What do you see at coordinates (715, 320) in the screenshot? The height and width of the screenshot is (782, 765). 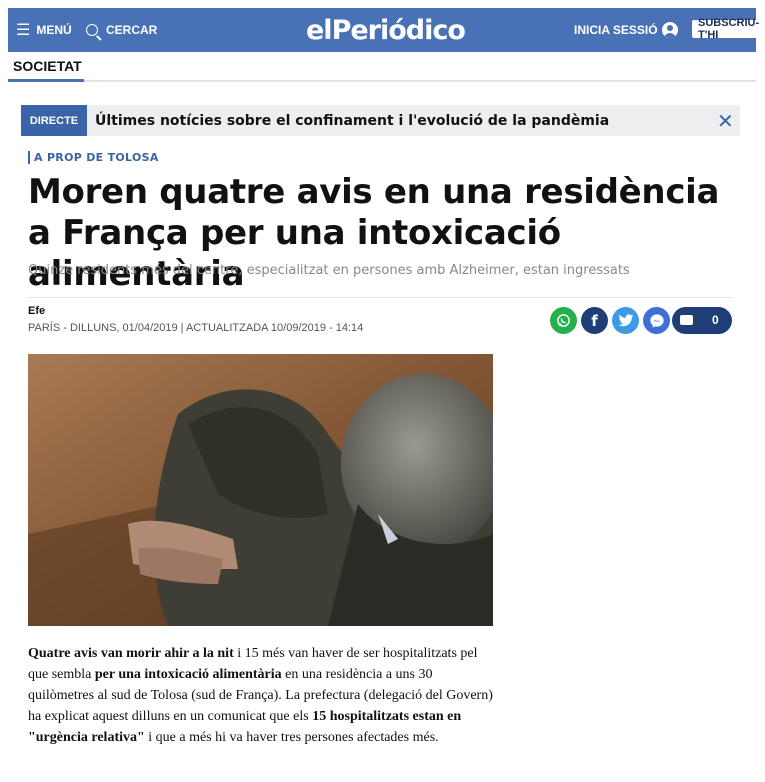 I see `comments-count: 0` at bounding box center [715, 320].